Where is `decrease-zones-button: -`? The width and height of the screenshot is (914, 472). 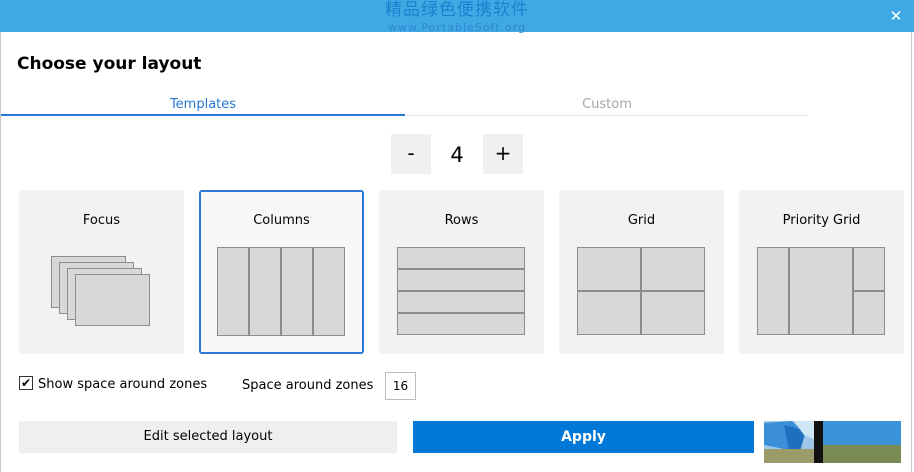
decrease-zones-button: - is located at coordinates (411, 154).